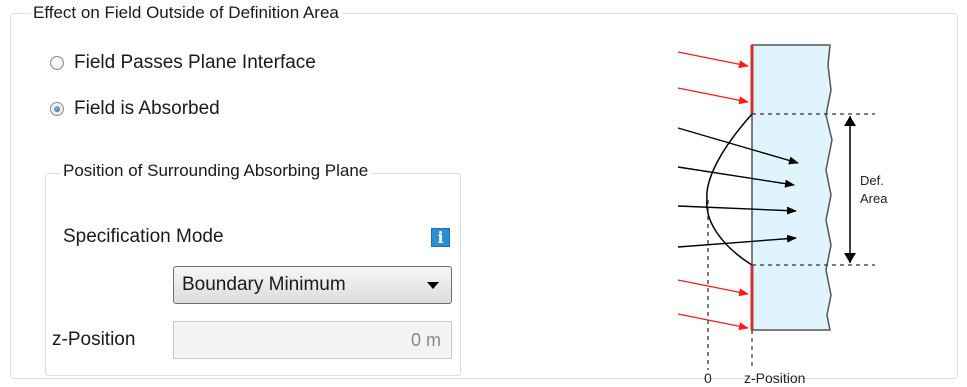 The image size is (967, 387). What do you see at coordinates (143, 236) in the screenshot?
I see `specification-mode-label: Specification Mode` at bounding box center [143, 236].